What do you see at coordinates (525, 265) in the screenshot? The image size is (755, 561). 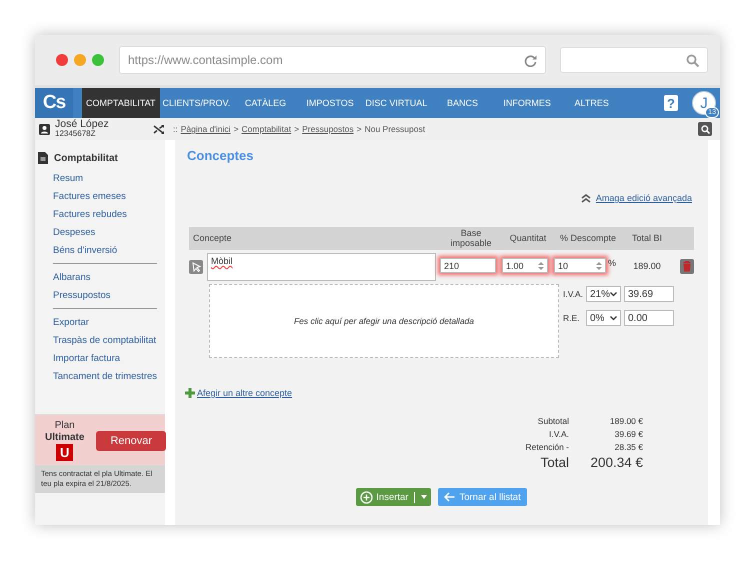 I see `quantity-field: 1.00` at bounding box center [525, 265].